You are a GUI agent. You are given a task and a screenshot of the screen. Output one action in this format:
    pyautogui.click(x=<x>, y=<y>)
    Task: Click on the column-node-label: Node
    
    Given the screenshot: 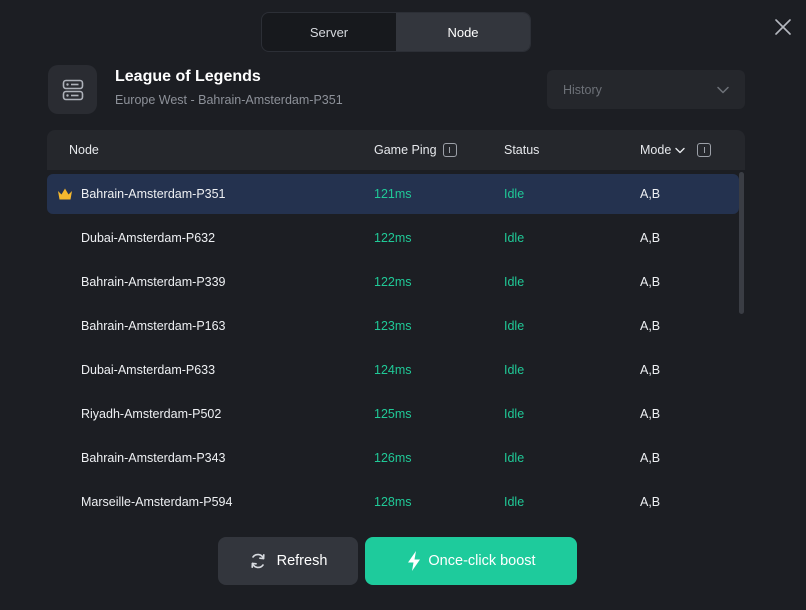 What is the action you would take?
    pyautogui.click(x=84, y=150)
    